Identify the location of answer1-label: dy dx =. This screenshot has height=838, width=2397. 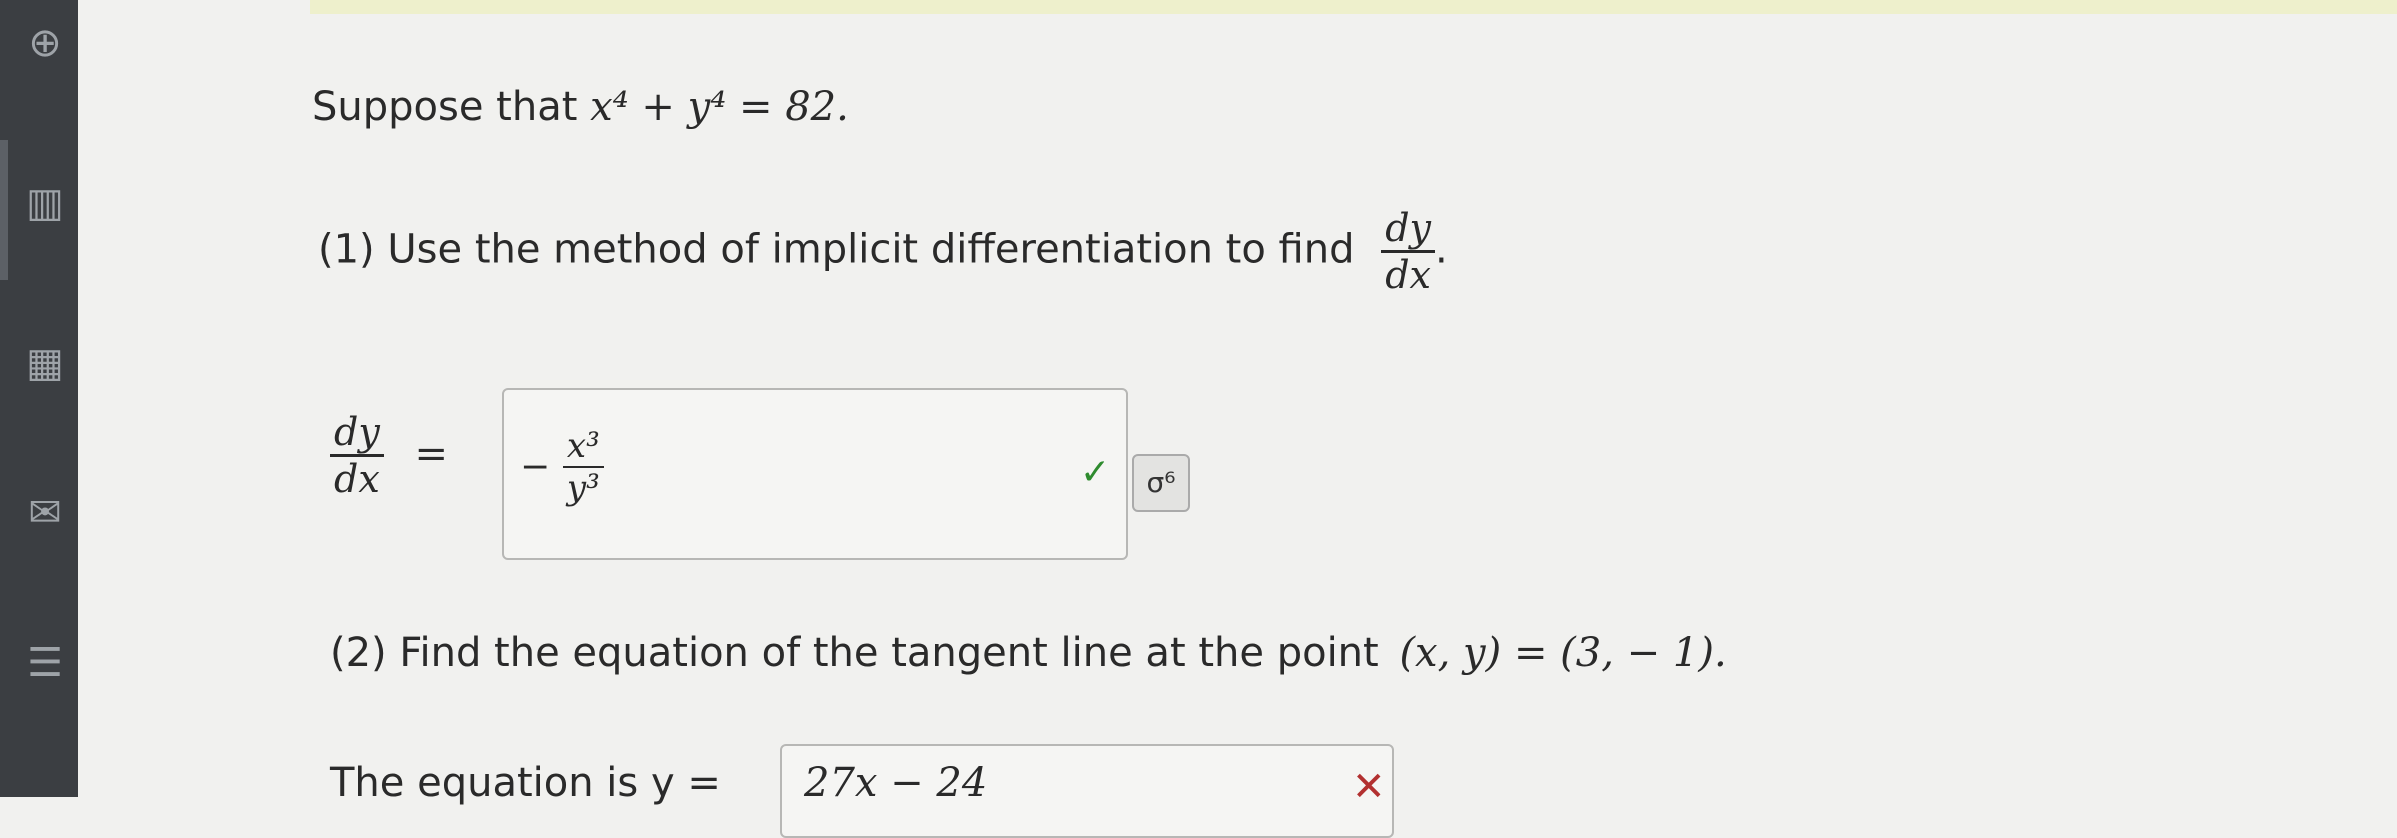
(389, 455).